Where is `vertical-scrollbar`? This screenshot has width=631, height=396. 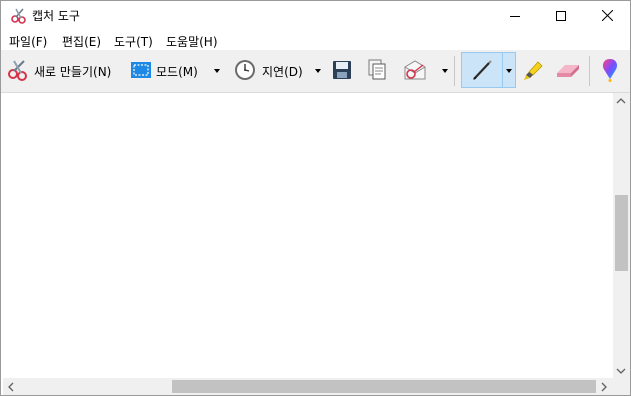 vertical-scrollbar is located at coordinates (621, 235).